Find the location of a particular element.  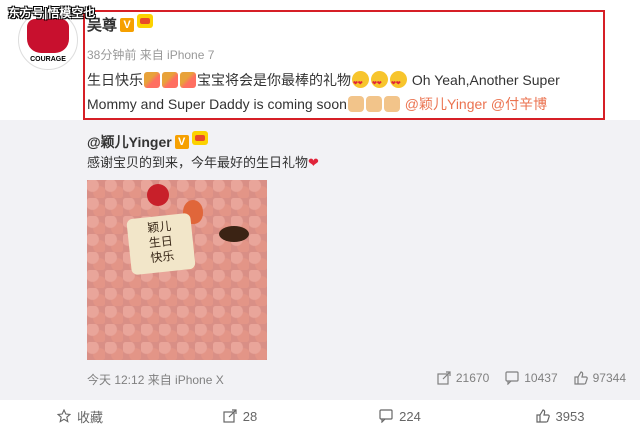

repost-username: @颖儿Yinger V is located at coordinates (147, 141).